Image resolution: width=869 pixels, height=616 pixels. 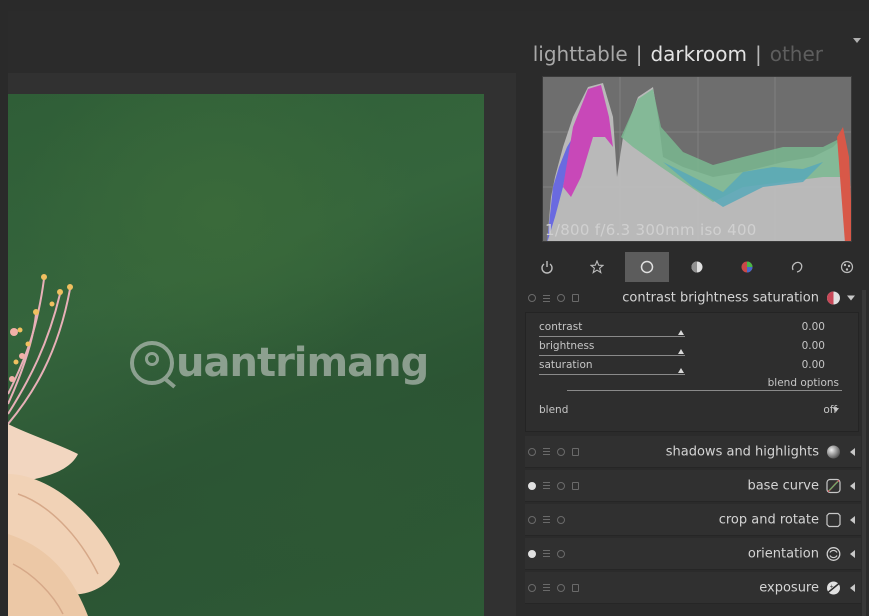 I want to click on star-icon, so click(x=597, y=267).